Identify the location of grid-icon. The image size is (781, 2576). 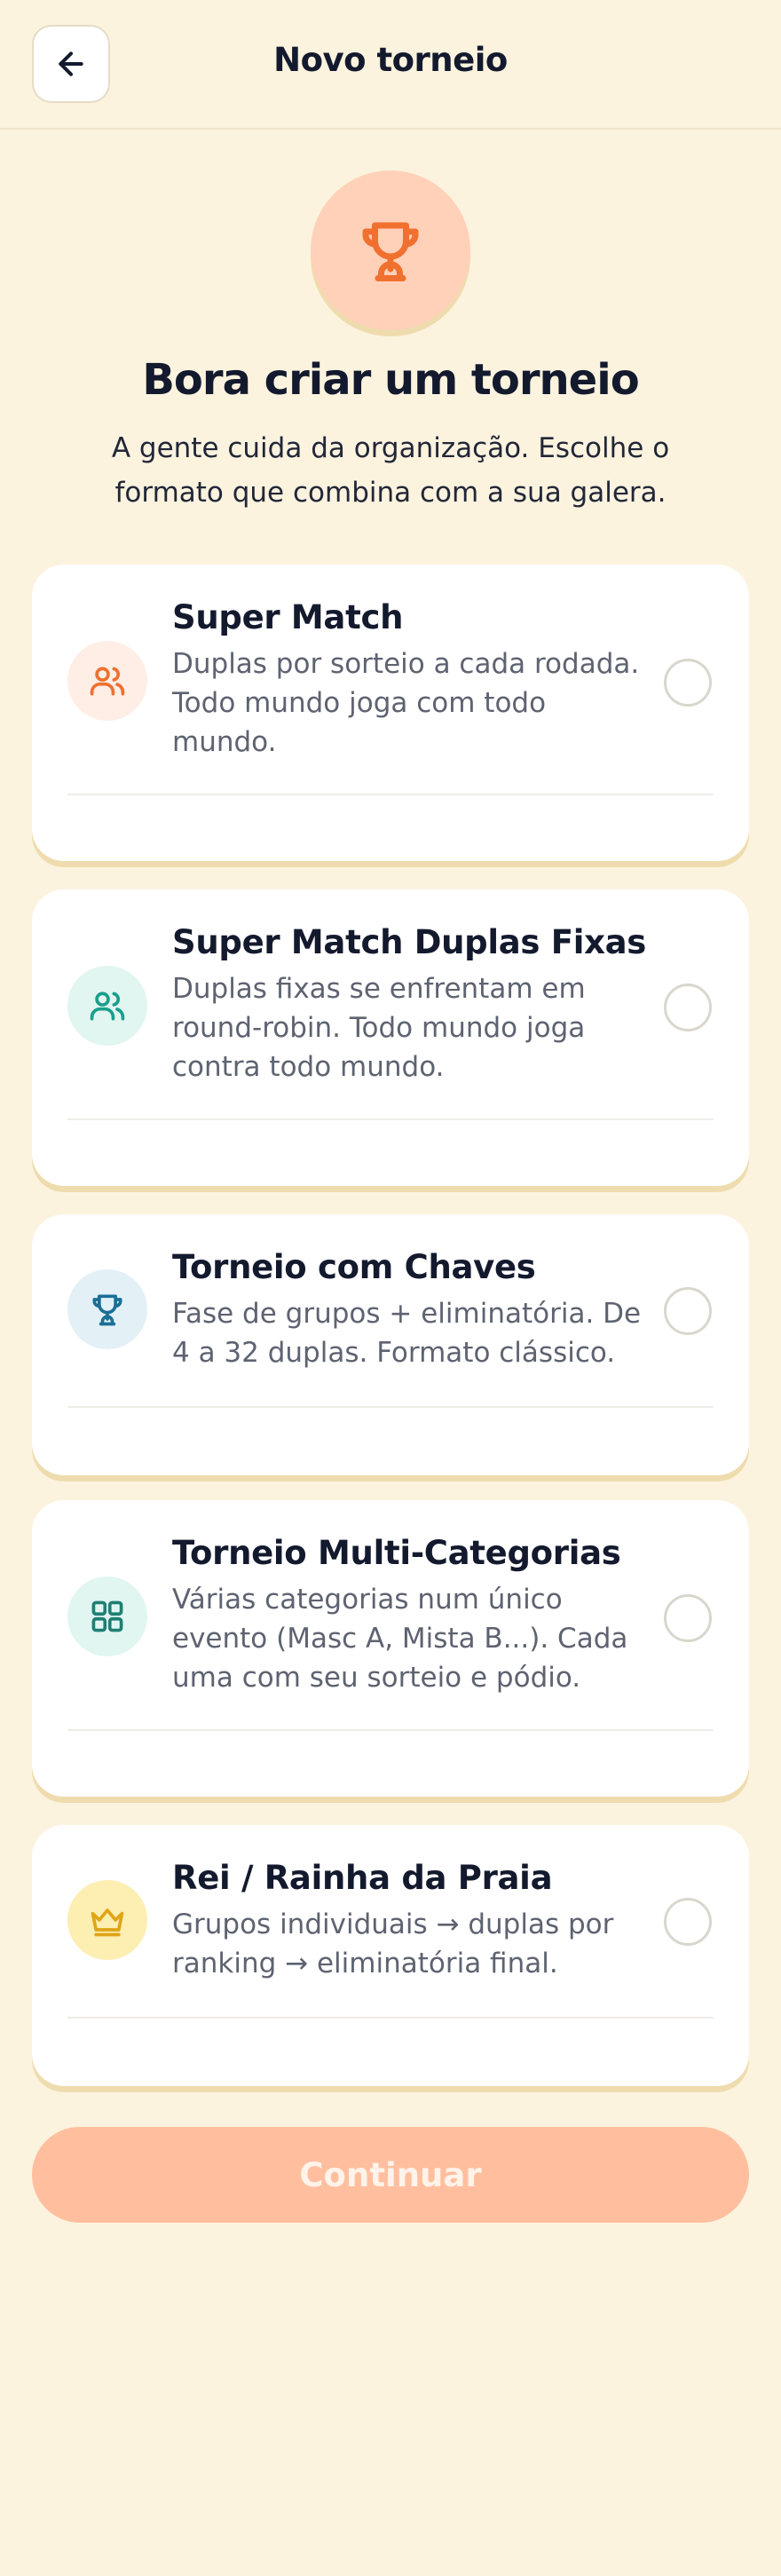
(107, 1616).